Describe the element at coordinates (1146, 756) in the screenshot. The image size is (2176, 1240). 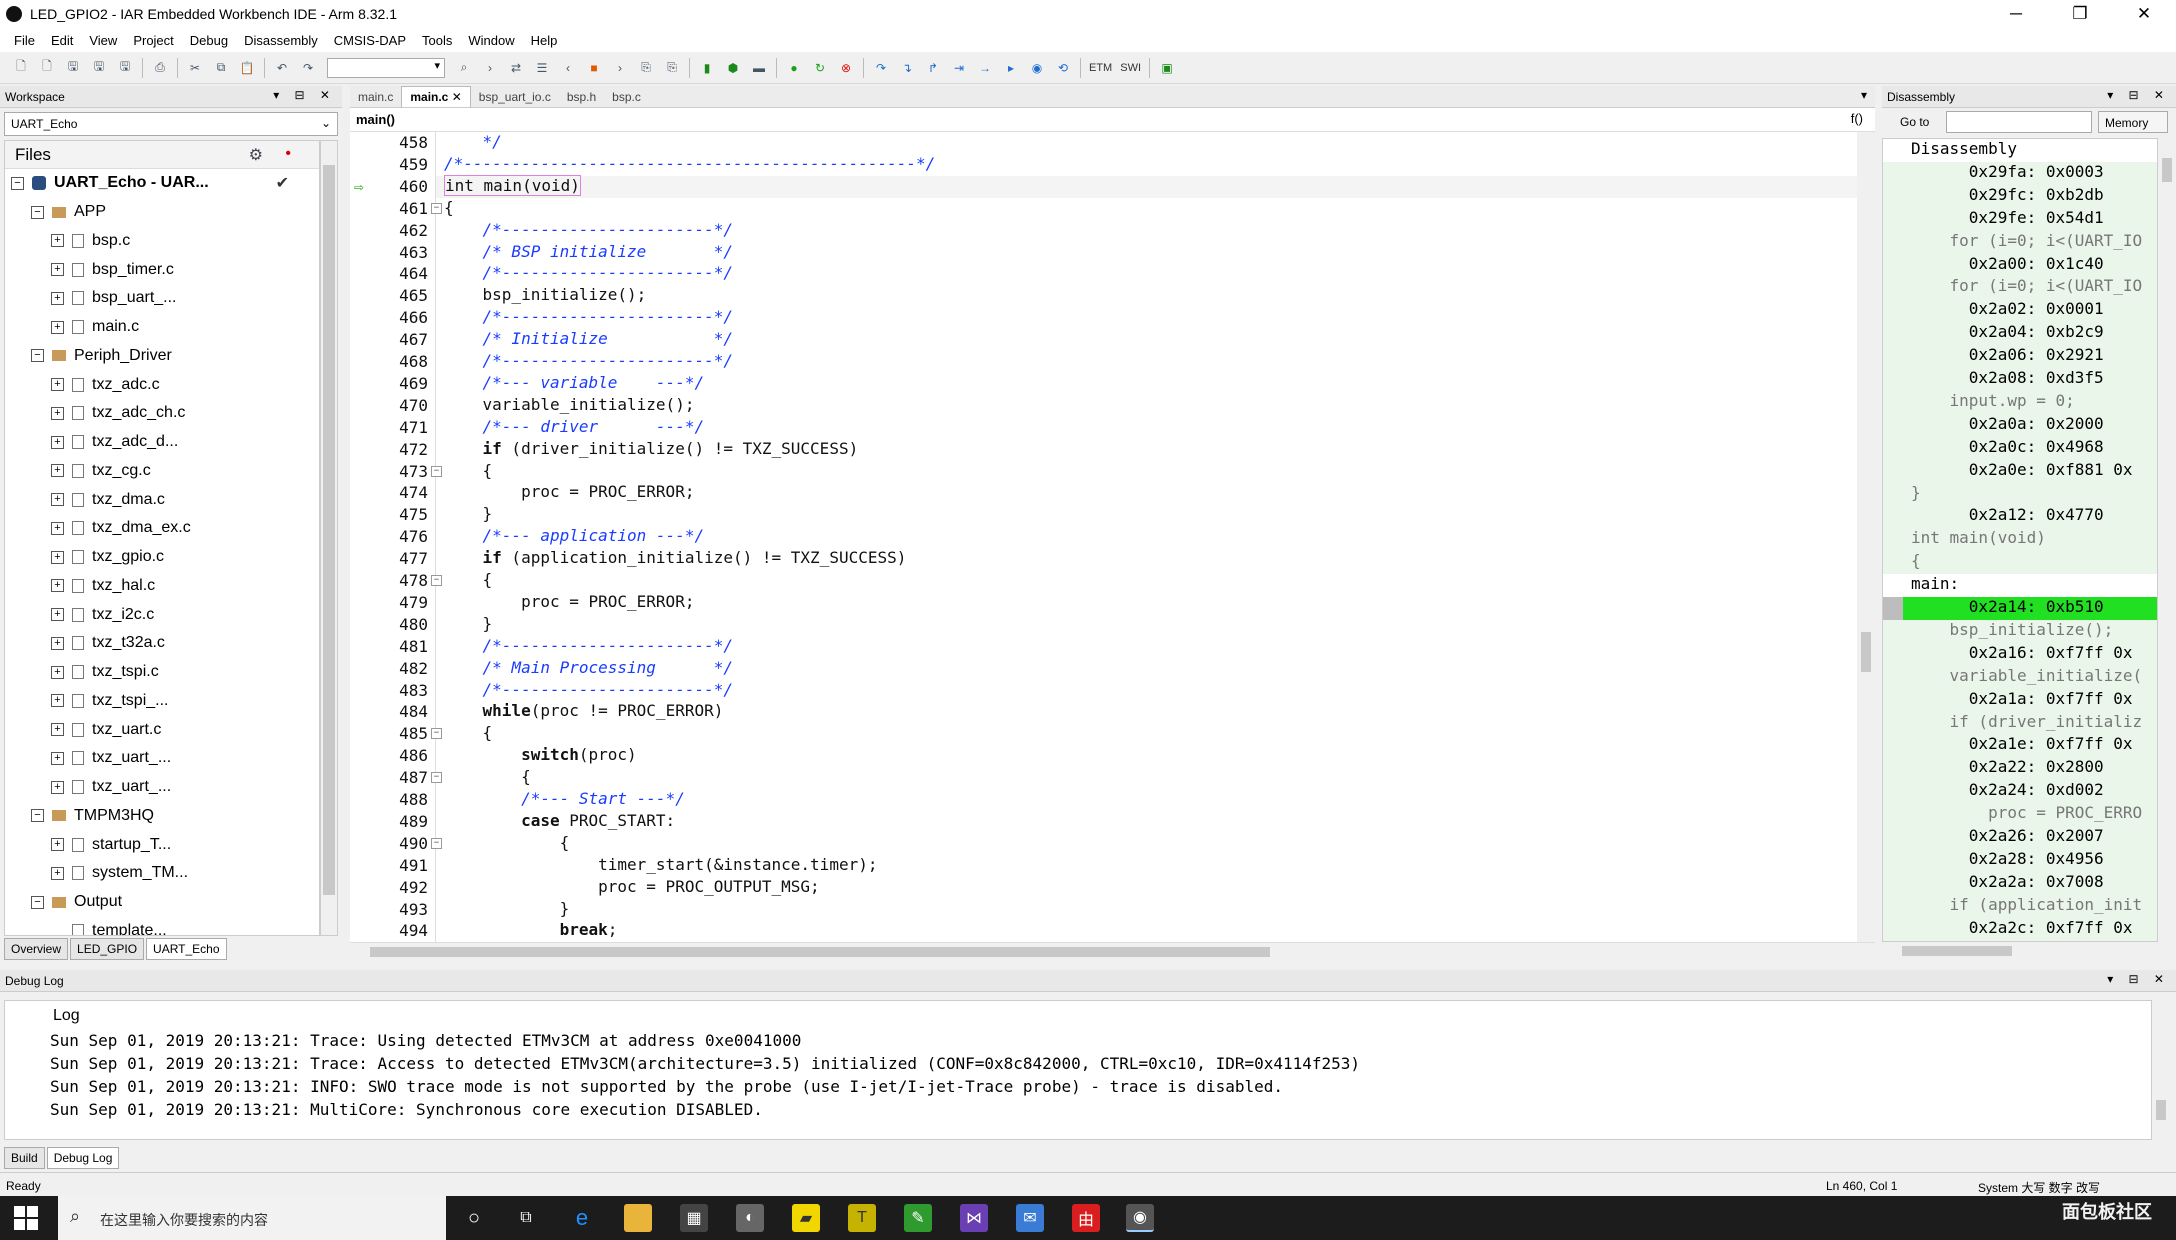
I see `code-line: switch(proc)` at that location.